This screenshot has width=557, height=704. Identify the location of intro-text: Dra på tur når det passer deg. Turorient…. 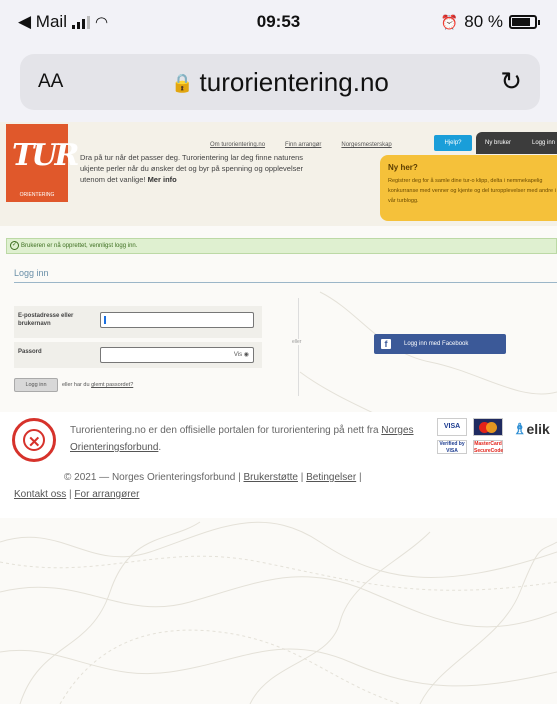
(194, 168).